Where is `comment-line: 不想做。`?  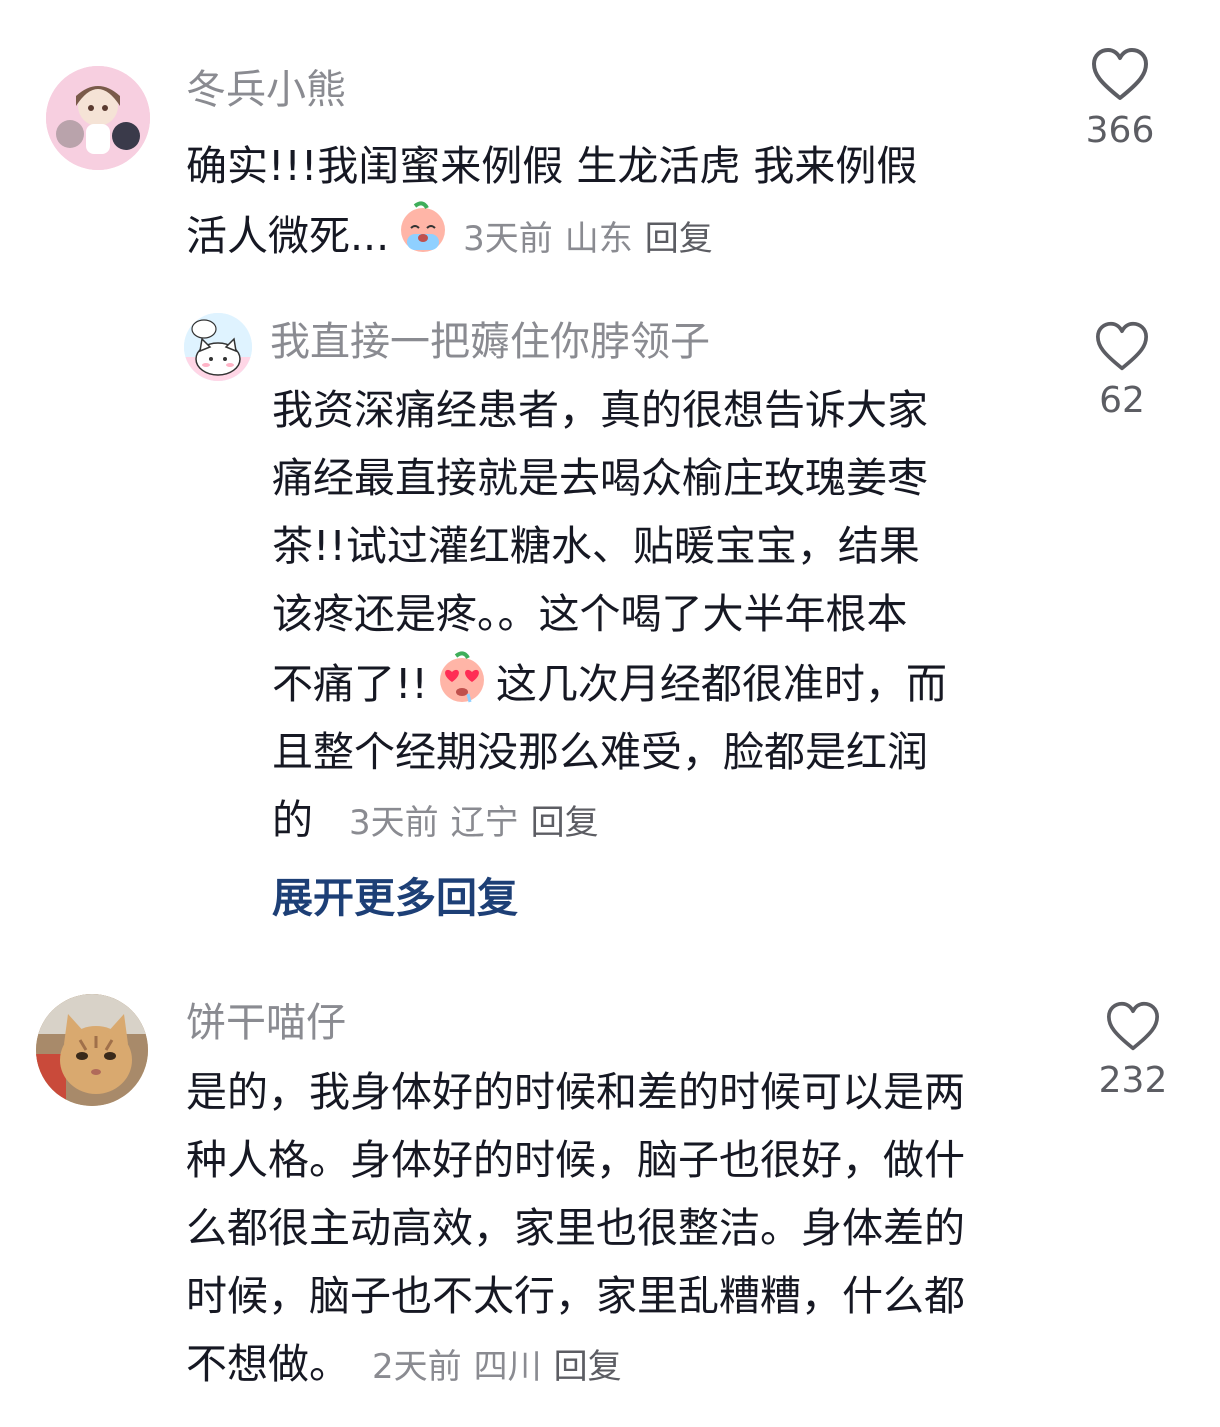
comment-line: 不想做。 is located at coordinates (268, 1364).